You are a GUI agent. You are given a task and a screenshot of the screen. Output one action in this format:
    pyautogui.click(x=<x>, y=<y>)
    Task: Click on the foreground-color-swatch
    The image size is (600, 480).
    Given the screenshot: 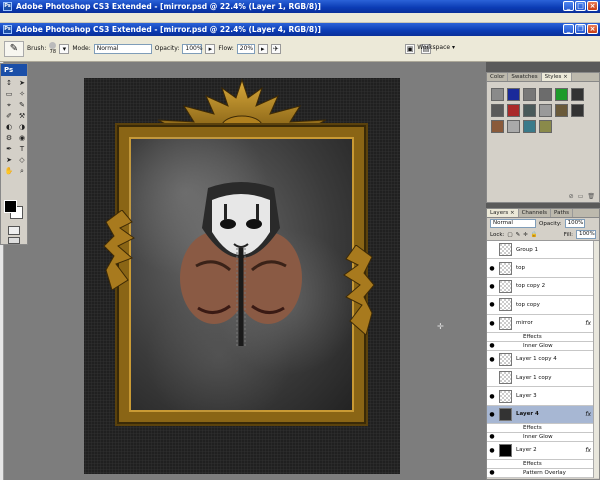 What is the action you would take?
    pyautogui.click(x=10, y=206)
    